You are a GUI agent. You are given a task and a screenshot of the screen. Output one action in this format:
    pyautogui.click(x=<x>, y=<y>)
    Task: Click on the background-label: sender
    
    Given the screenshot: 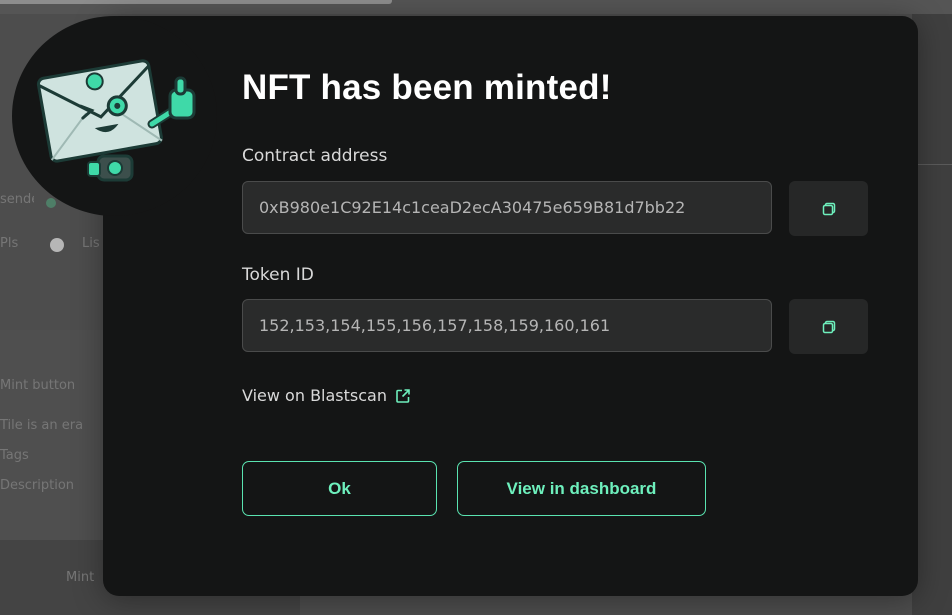 What is the action you would take?
    pyautogui.click(x=17, y=199)
    